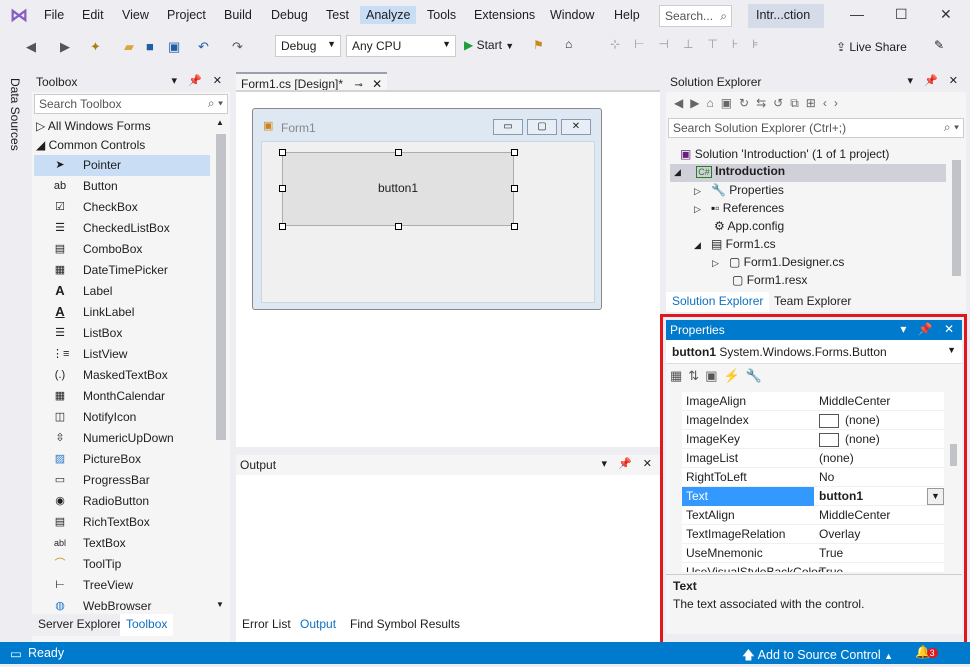 Image resolution: width=970 pixels, height=667 pixels. Describe the element at coordinates (808, 173) in the screenshot. I see `tree-project: ◢ C# Introduction` at that location.